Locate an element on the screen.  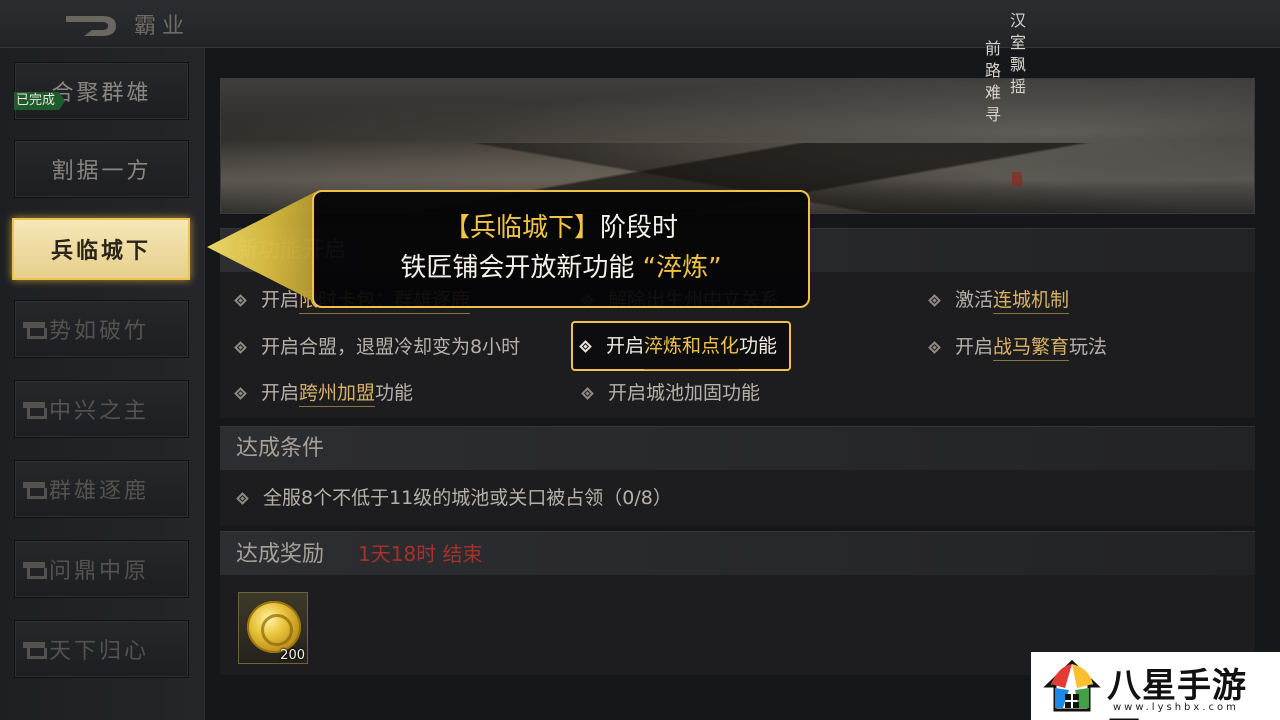
stage-item-1: 合聚群雄 is located at coordinates (101, 91).